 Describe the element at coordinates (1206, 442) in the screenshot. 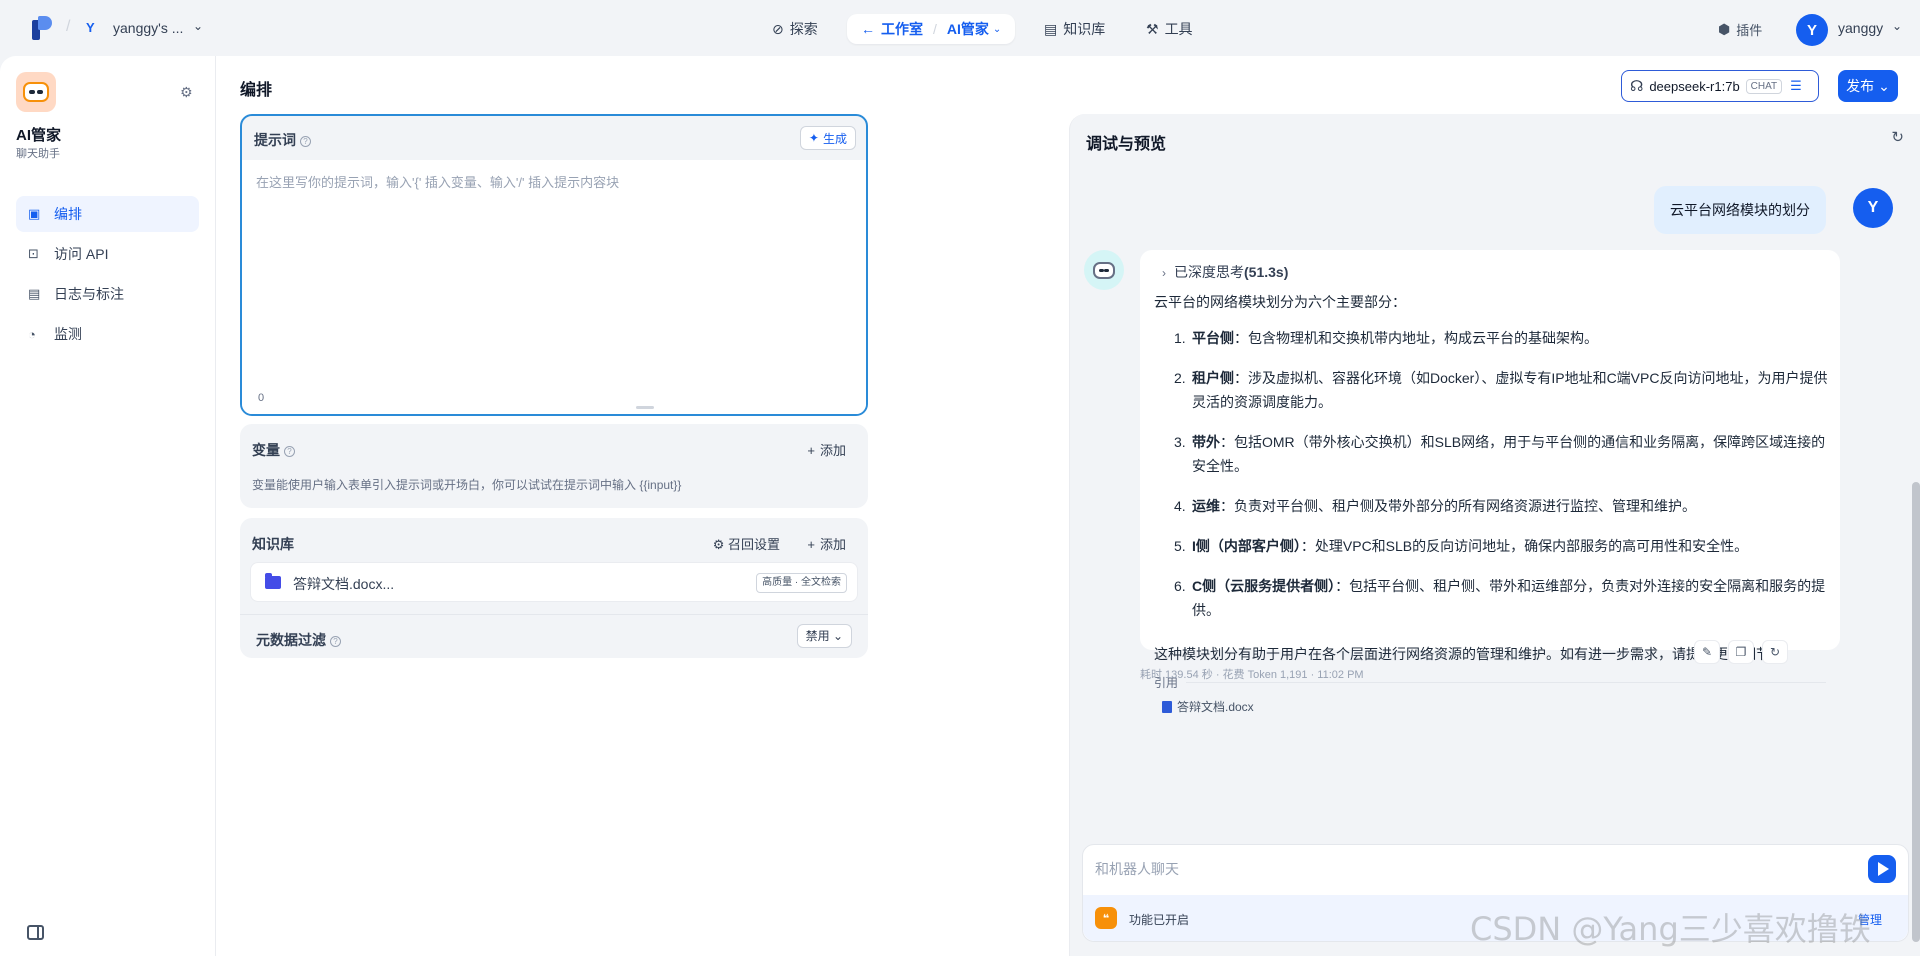

I see `list-head: 带外` at that location.